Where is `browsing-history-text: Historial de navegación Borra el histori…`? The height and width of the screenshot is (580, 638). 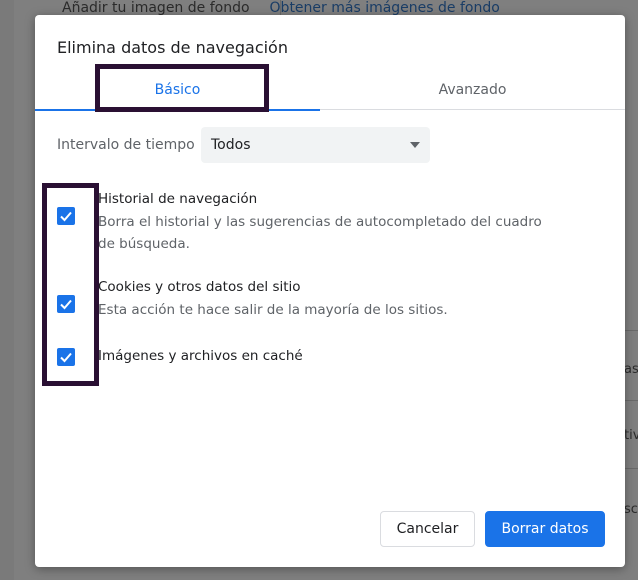 browsing-history-text: Historial de navegación Borra el histori… is located at coordinates (328, 222).